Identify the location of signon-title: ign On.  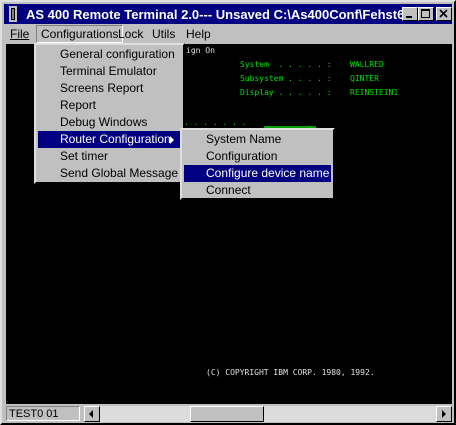
(200, 50).